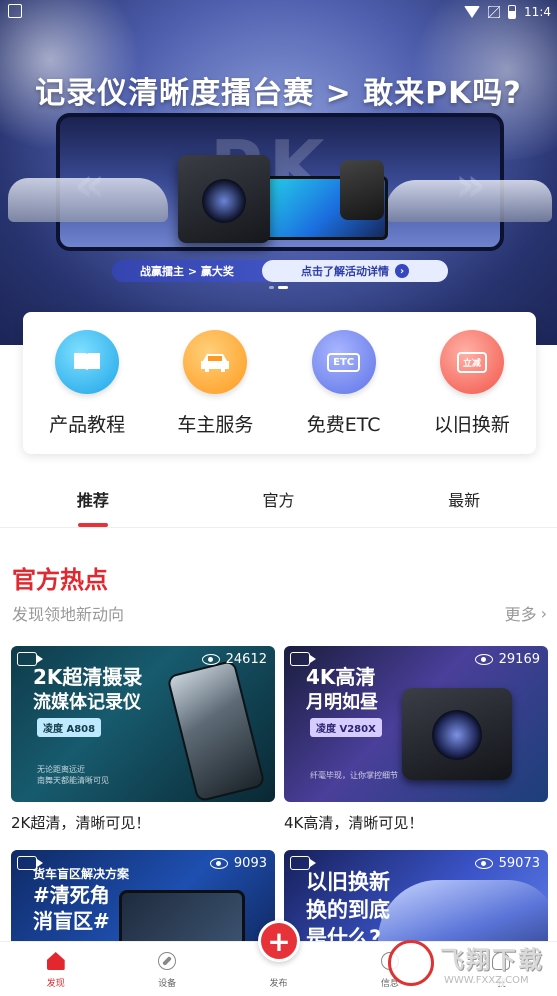  I want to click on arrow-right-icon: ›, so click(402, 271).